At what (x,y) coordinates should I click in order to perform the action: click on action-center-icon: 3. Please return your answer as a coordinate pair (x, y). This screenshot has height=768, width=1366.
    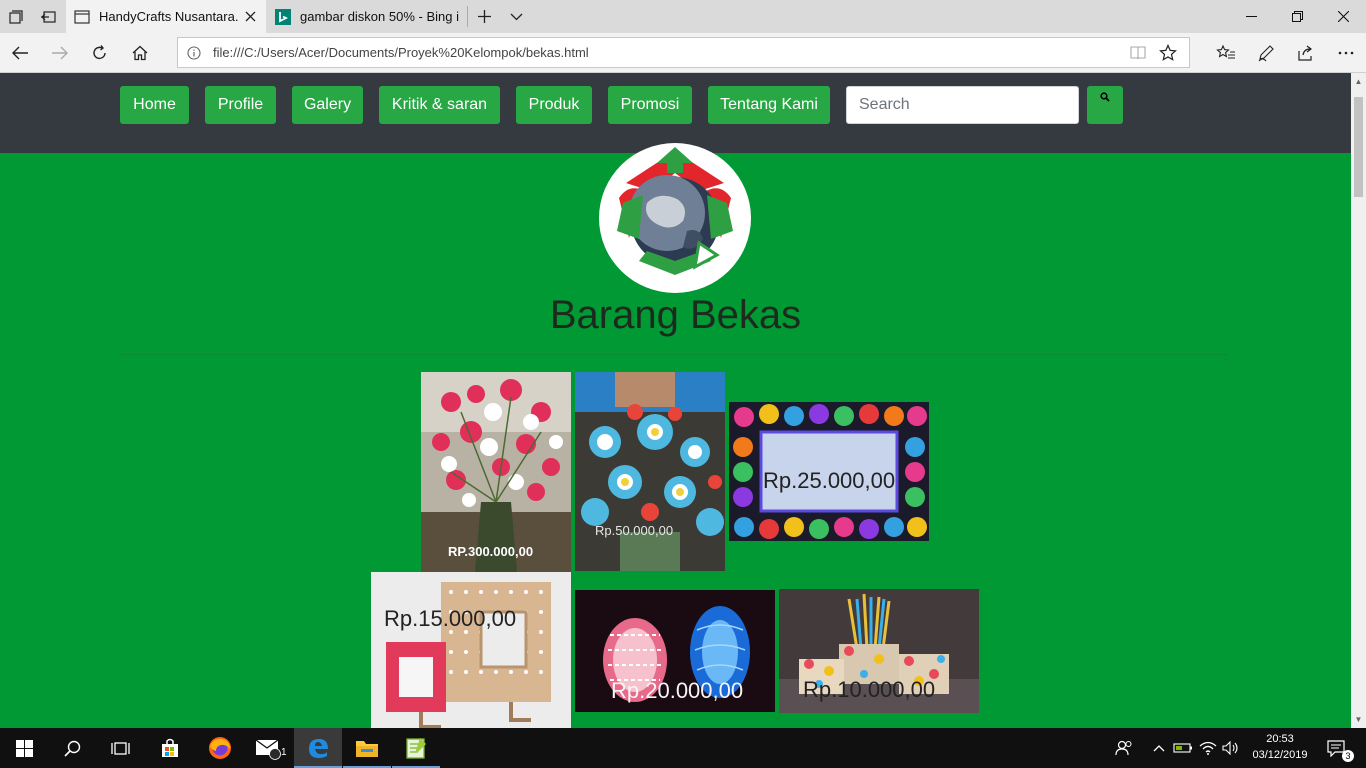
    Looking at the image, I should click on (1336, 748).